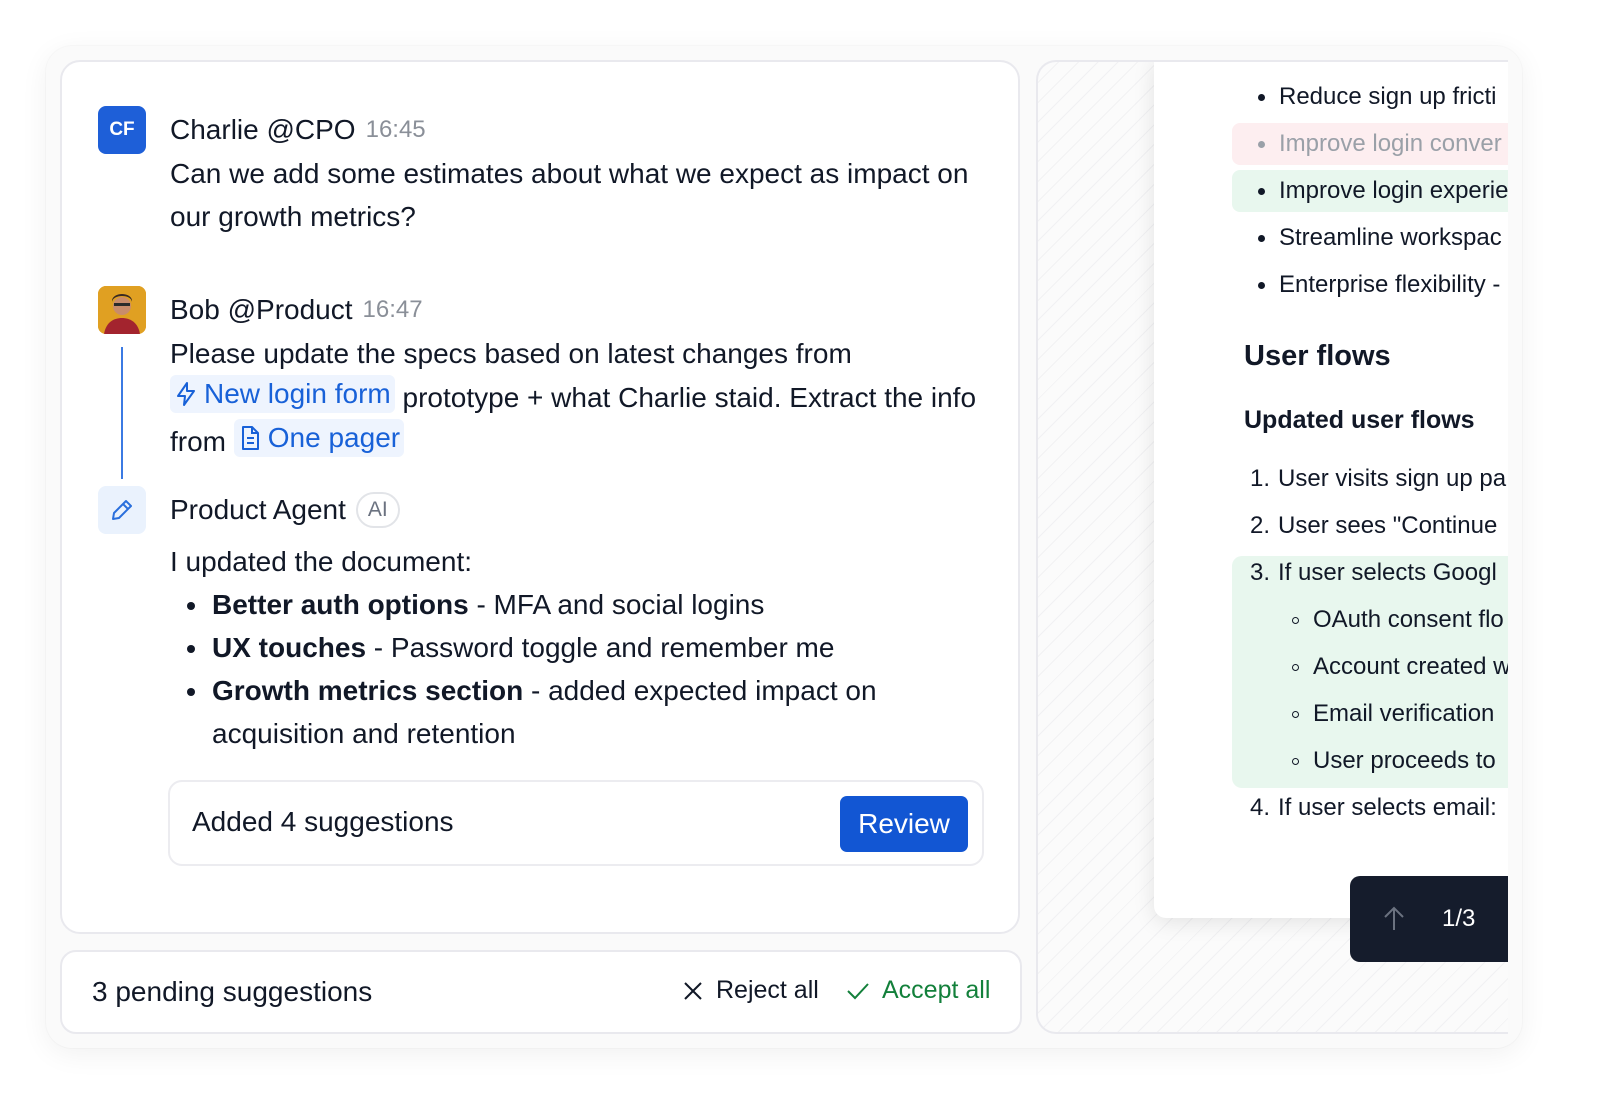 The image size is (1600, 1116). What do you see at coordinates (258, 509) in the screenshot?
I see `author-name: Product Agent` at bounding box center [258, 509].